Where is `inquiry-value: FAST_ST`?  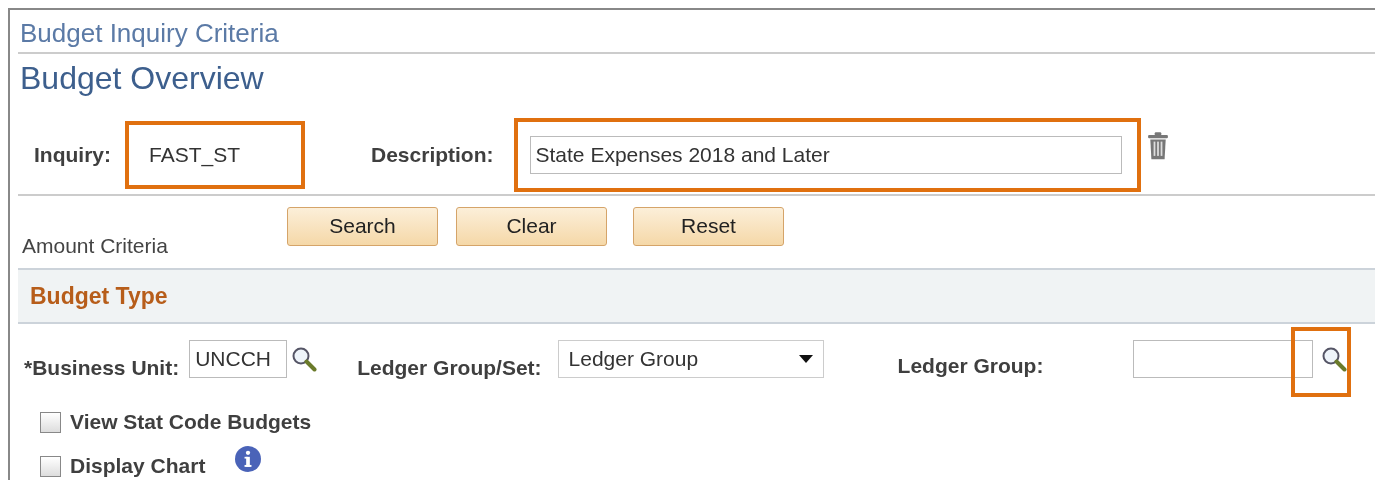
inquiry-value: FAST_ST is located at coordinates (195, 155).